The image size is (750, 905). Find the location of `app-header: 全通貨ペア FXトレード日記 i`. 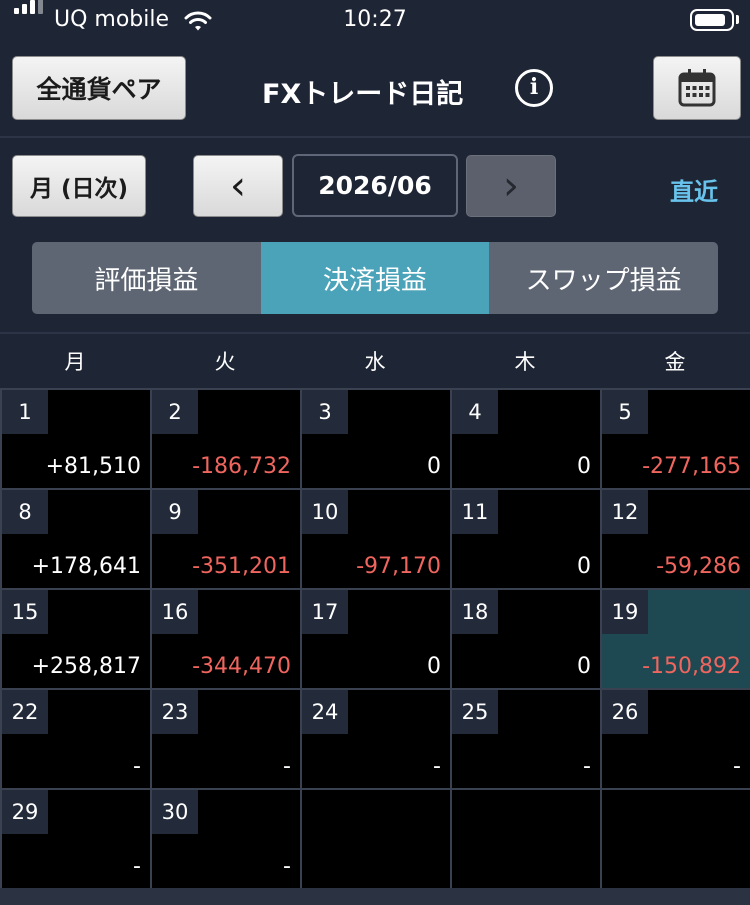

app-header: 全通貨ペア FXトレード日記 i is located at coordinates (375, 90).